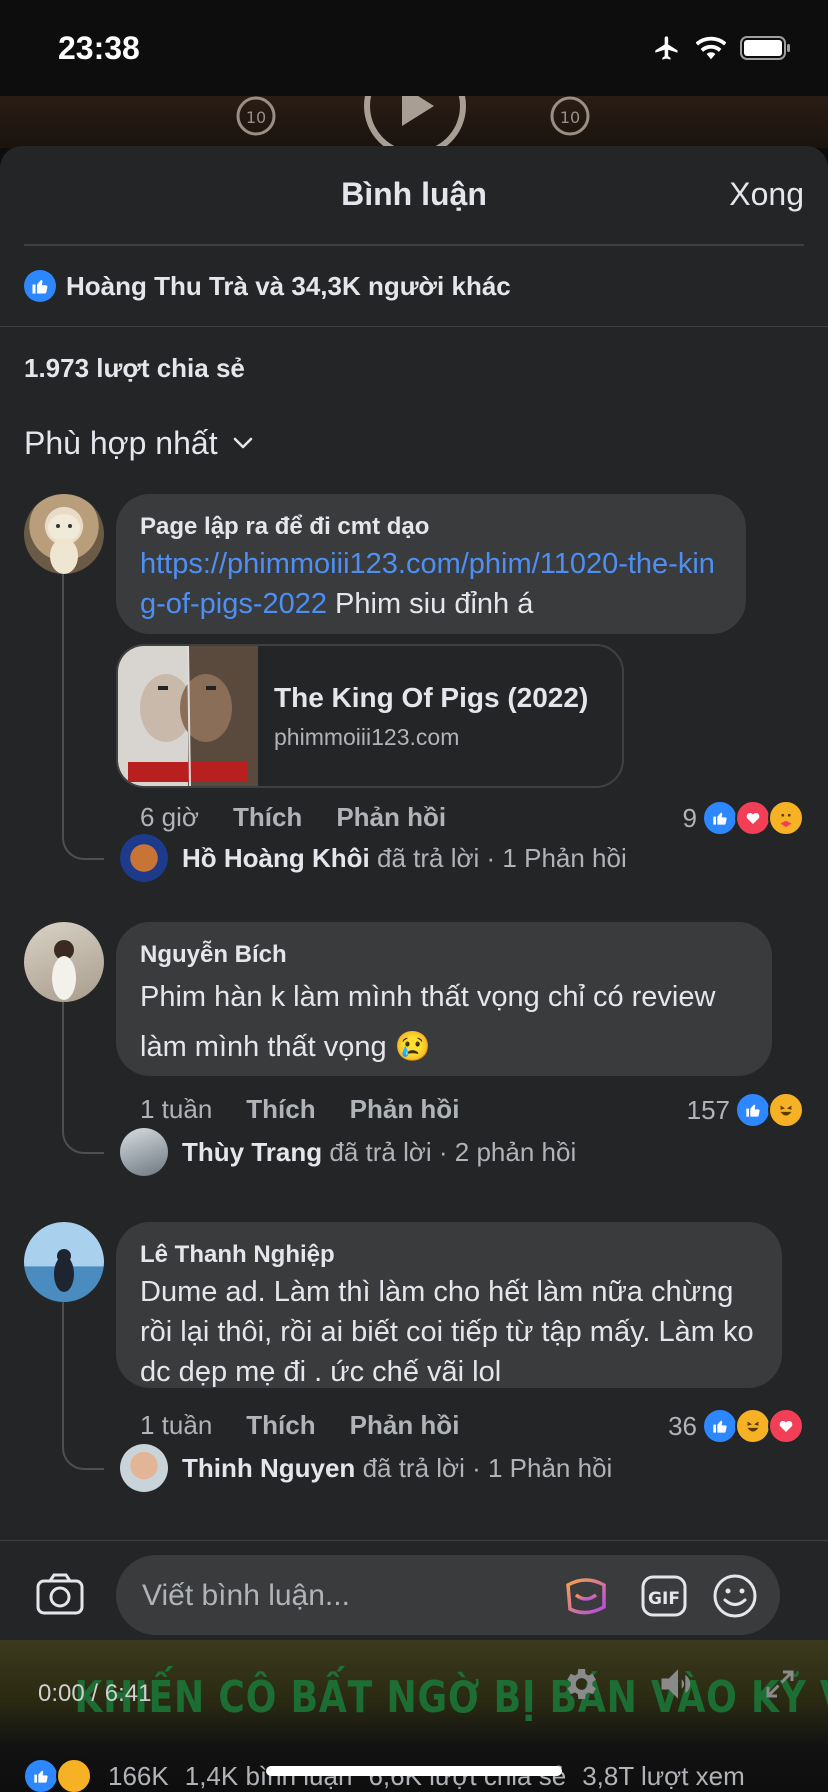  Describe the element at coordinates (242, 443) in the screenshot. I see `chevron-down-icon` at that location.